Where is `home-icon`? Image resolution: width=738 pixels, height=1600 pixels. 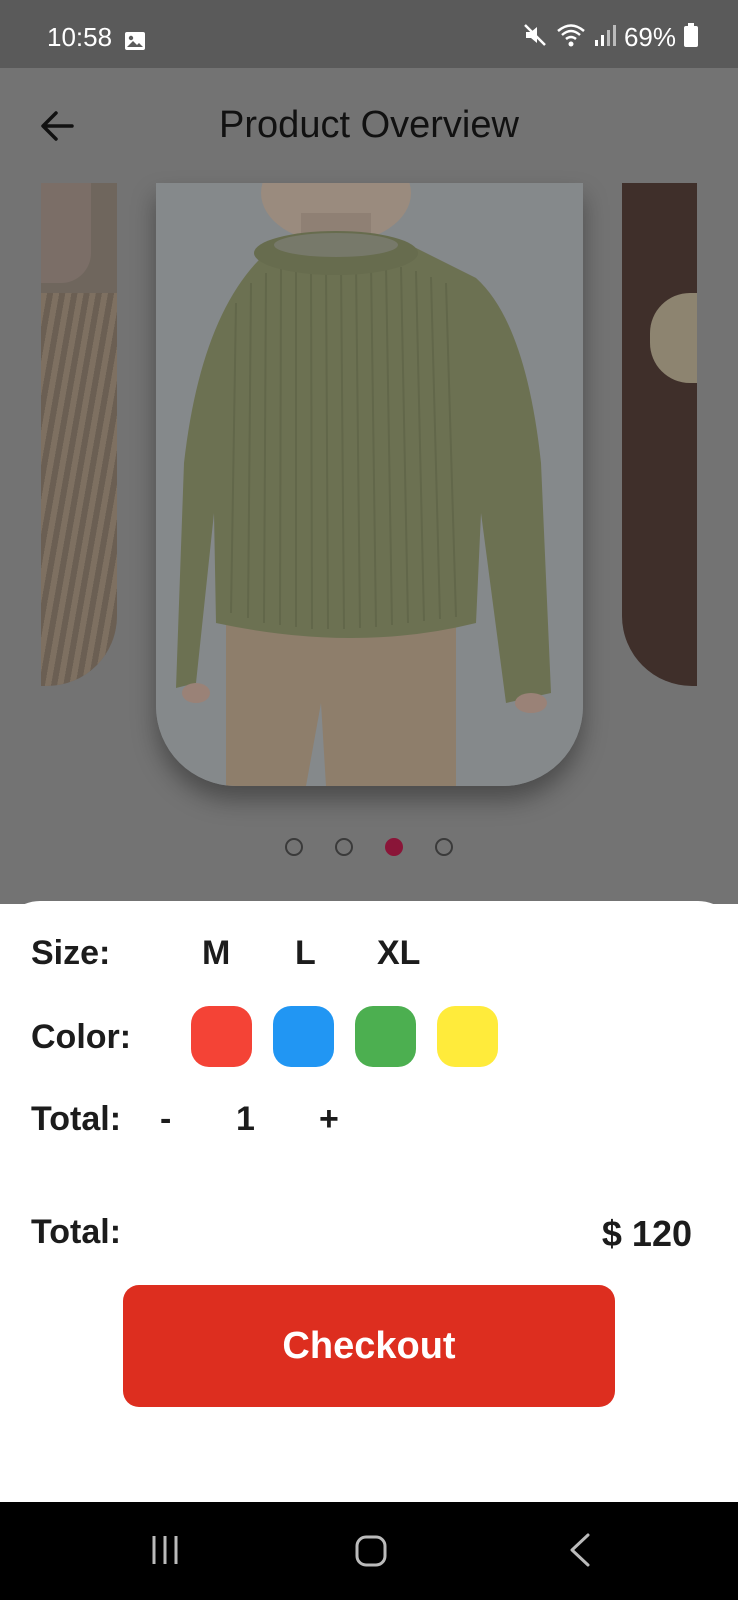
home-icon is located at coordinates (371, 1553).